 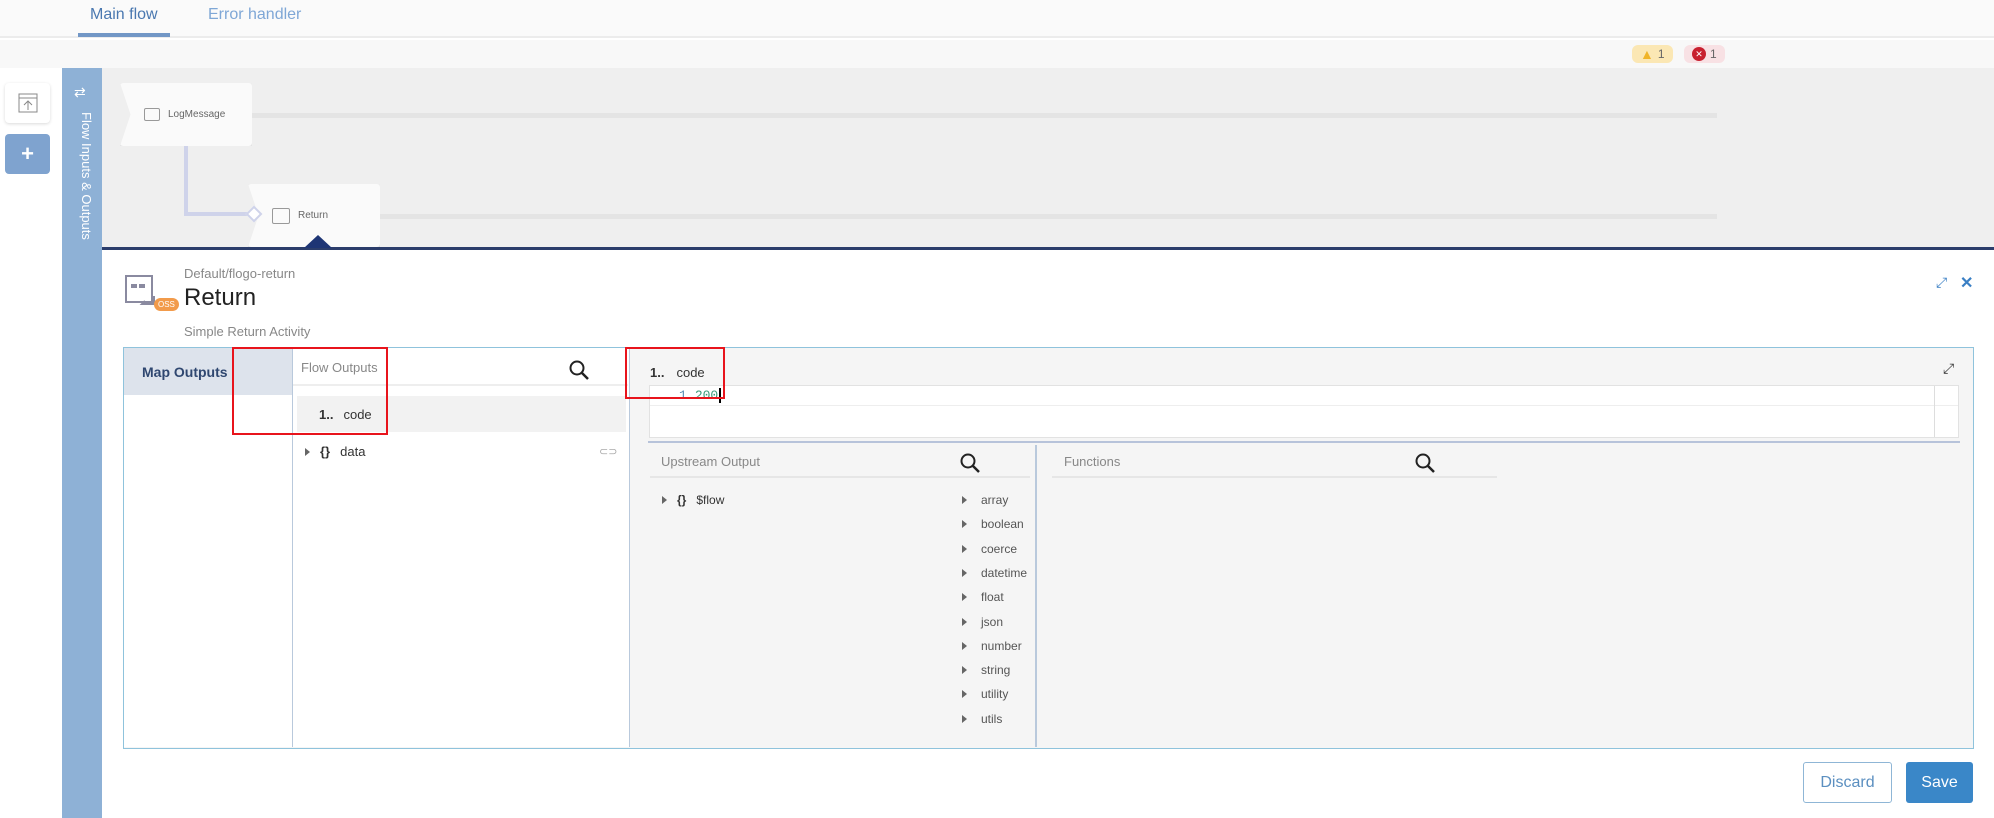 I want to click on upload-window-icon, so click(x=27, y=103).